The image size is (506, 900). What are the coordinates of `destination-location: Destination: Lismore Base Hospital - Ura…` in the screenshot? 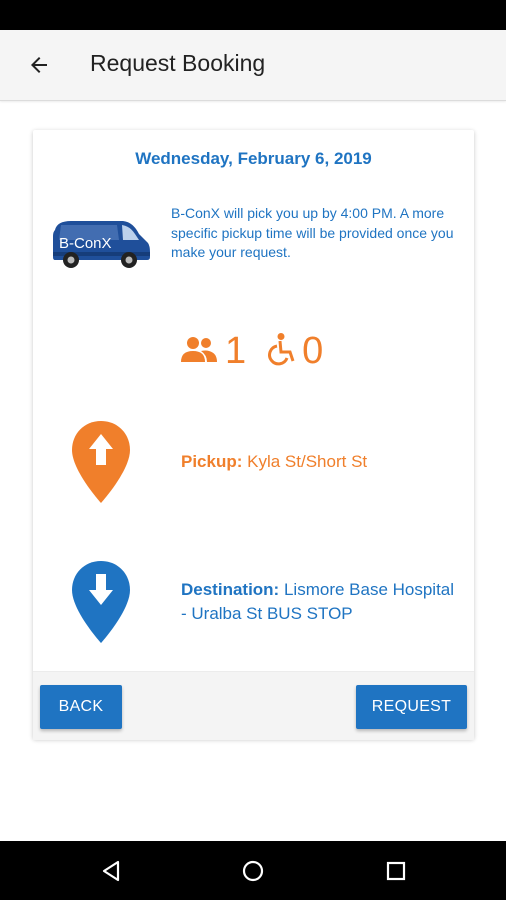 It's located at (321, 602).